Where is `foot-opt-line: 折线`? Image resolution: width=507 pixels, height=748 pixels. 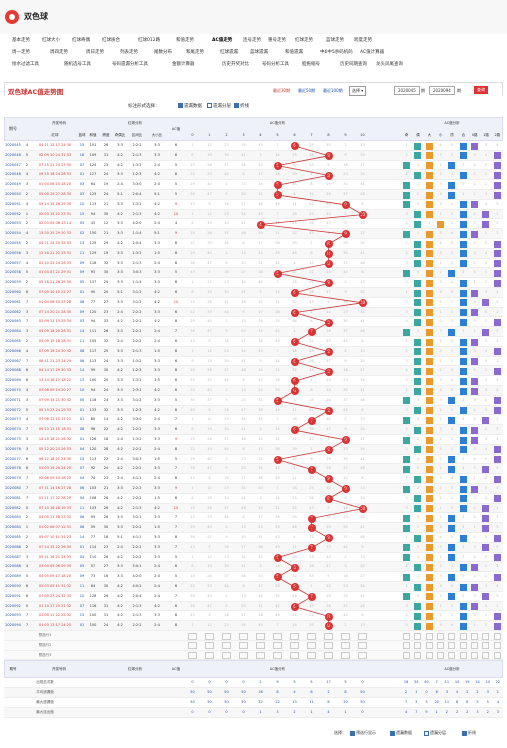
foot-opt-line: 折线 is located at coordinates (469, 733).